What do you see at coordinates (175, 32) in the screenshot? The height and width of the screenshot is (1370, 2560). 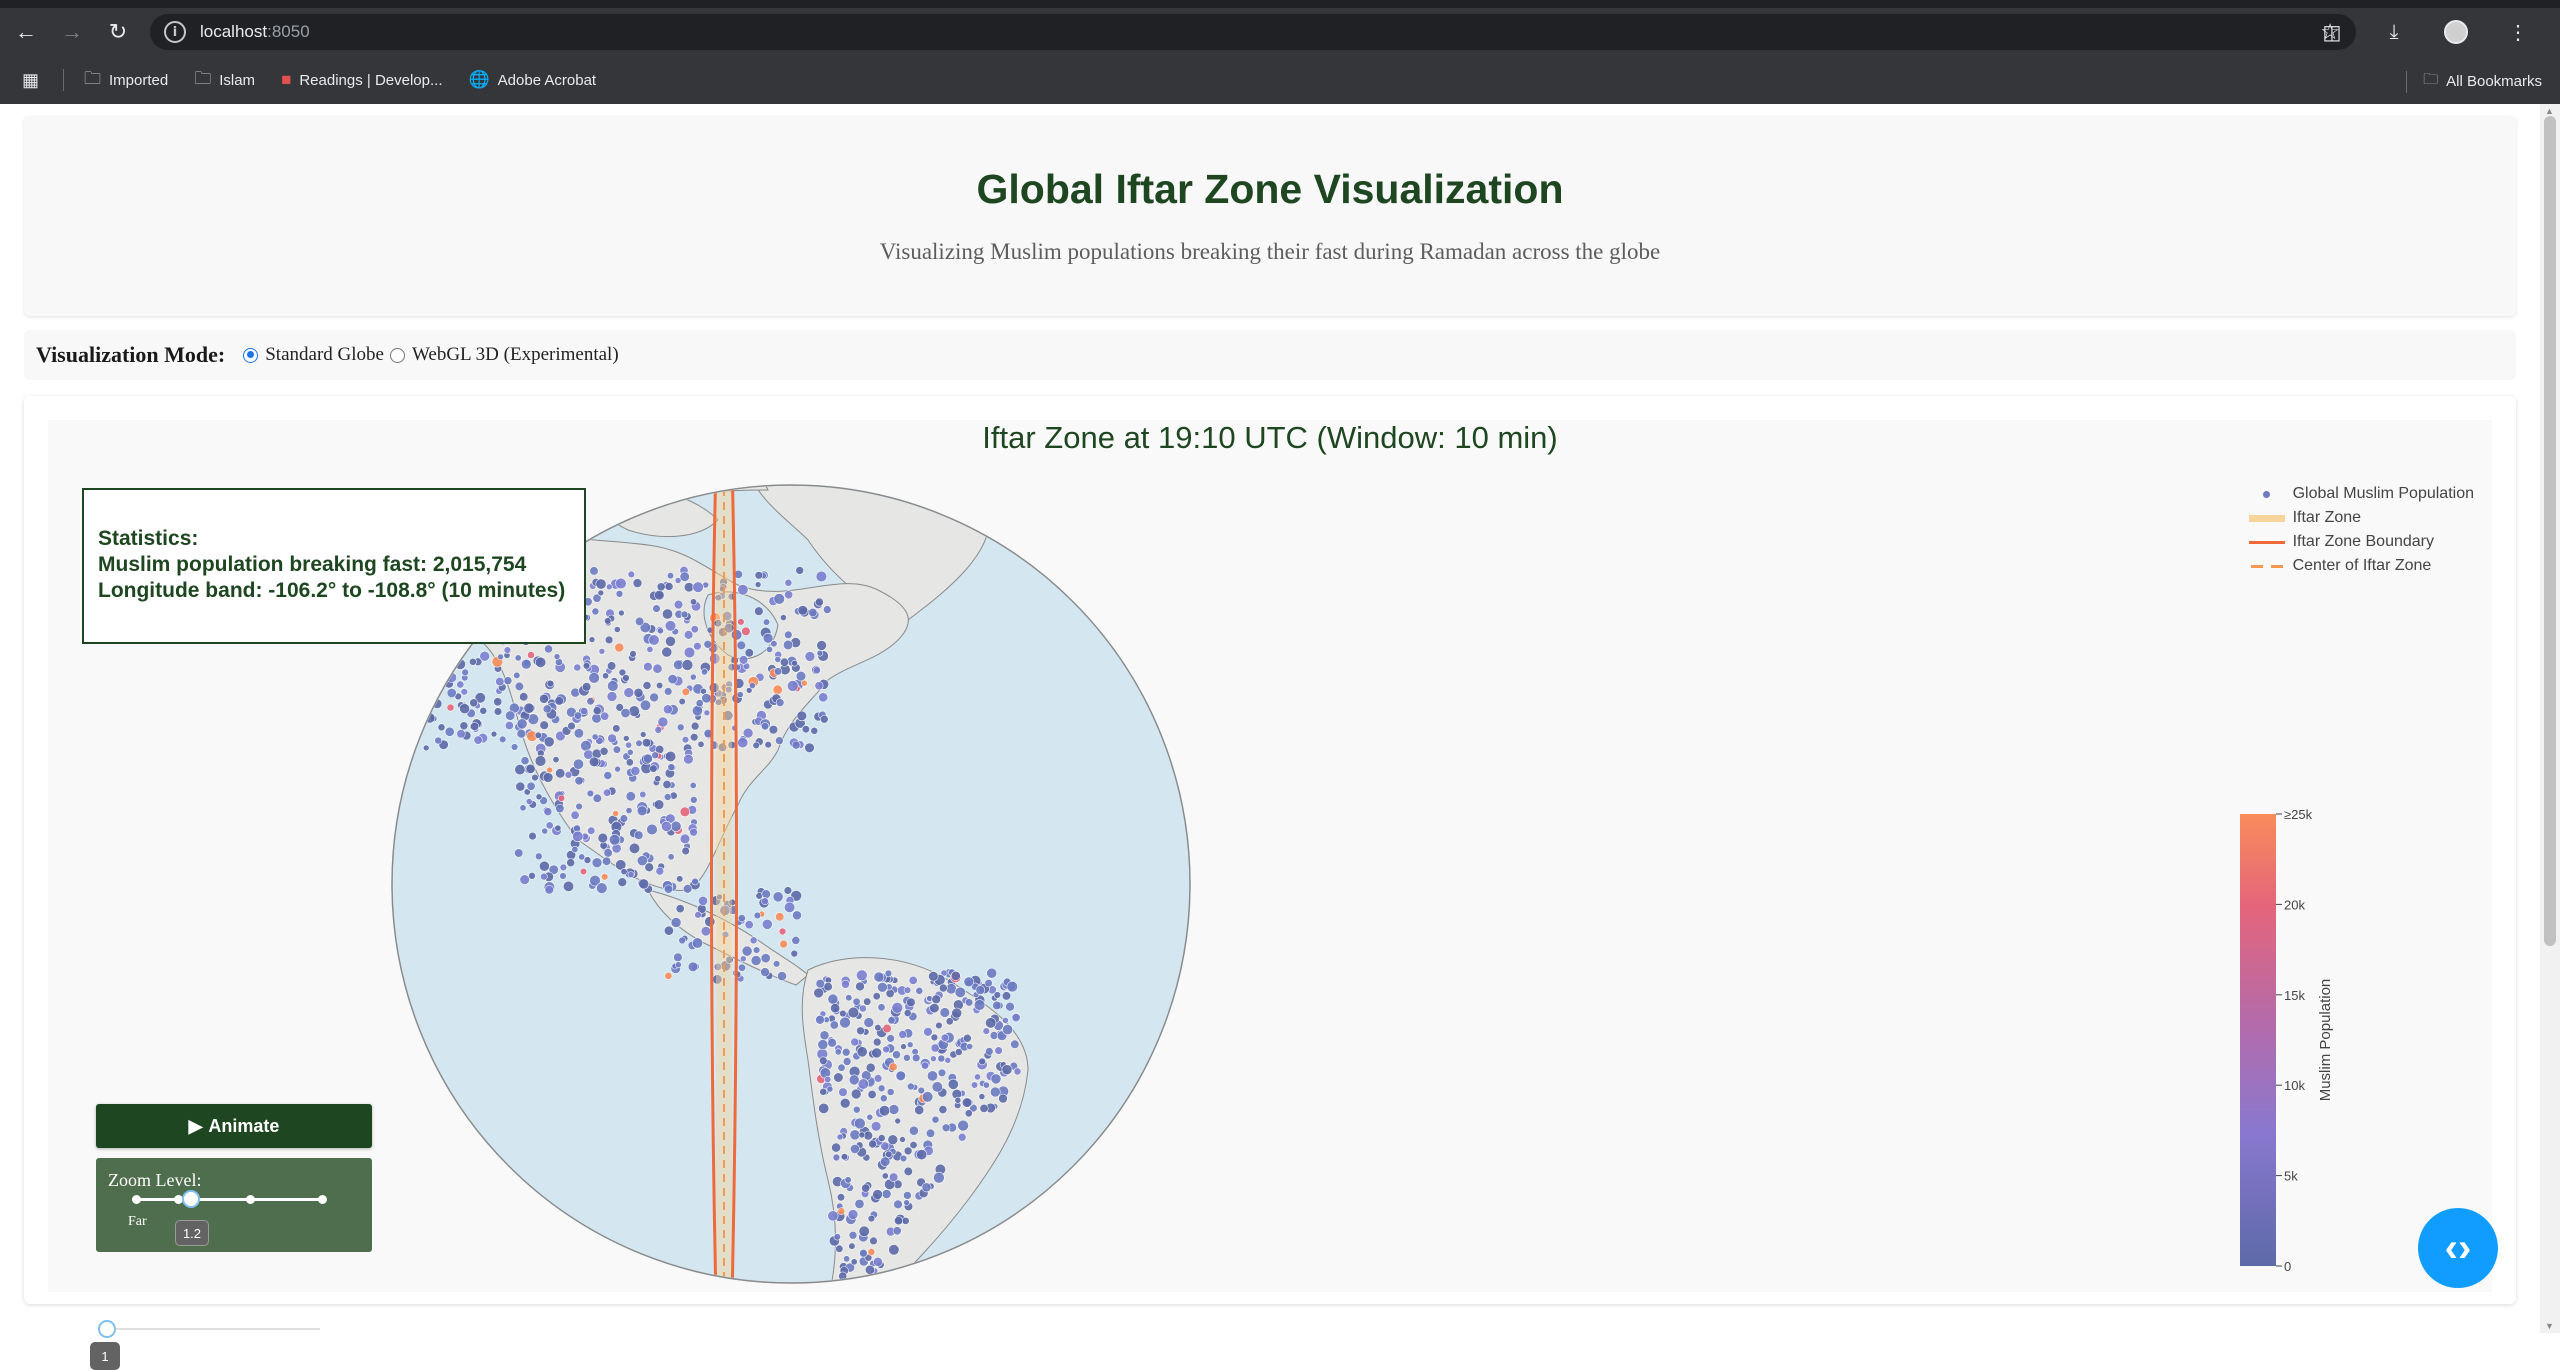 I see `site-info-icon: i` at bounding box center [175, 32].